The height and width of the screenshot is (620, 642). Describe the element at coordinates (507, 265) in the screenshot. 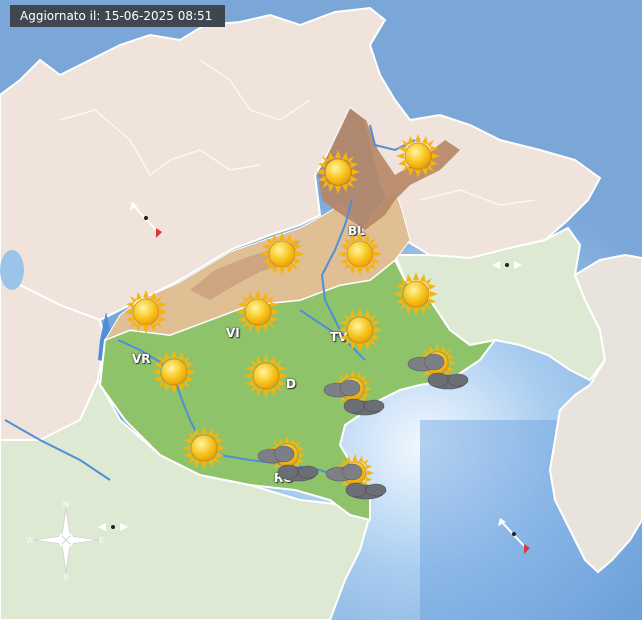

I see `calm-wind-icon` at that location.